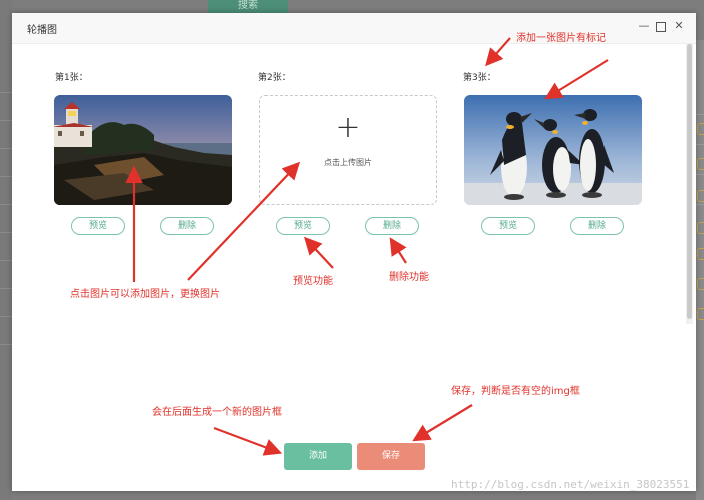 Image resolution: width=704 pixels, height=500 pixels. Describe the element at coordinates (348, 128) in the screenshot. I see `plus-icon: +` at that location.